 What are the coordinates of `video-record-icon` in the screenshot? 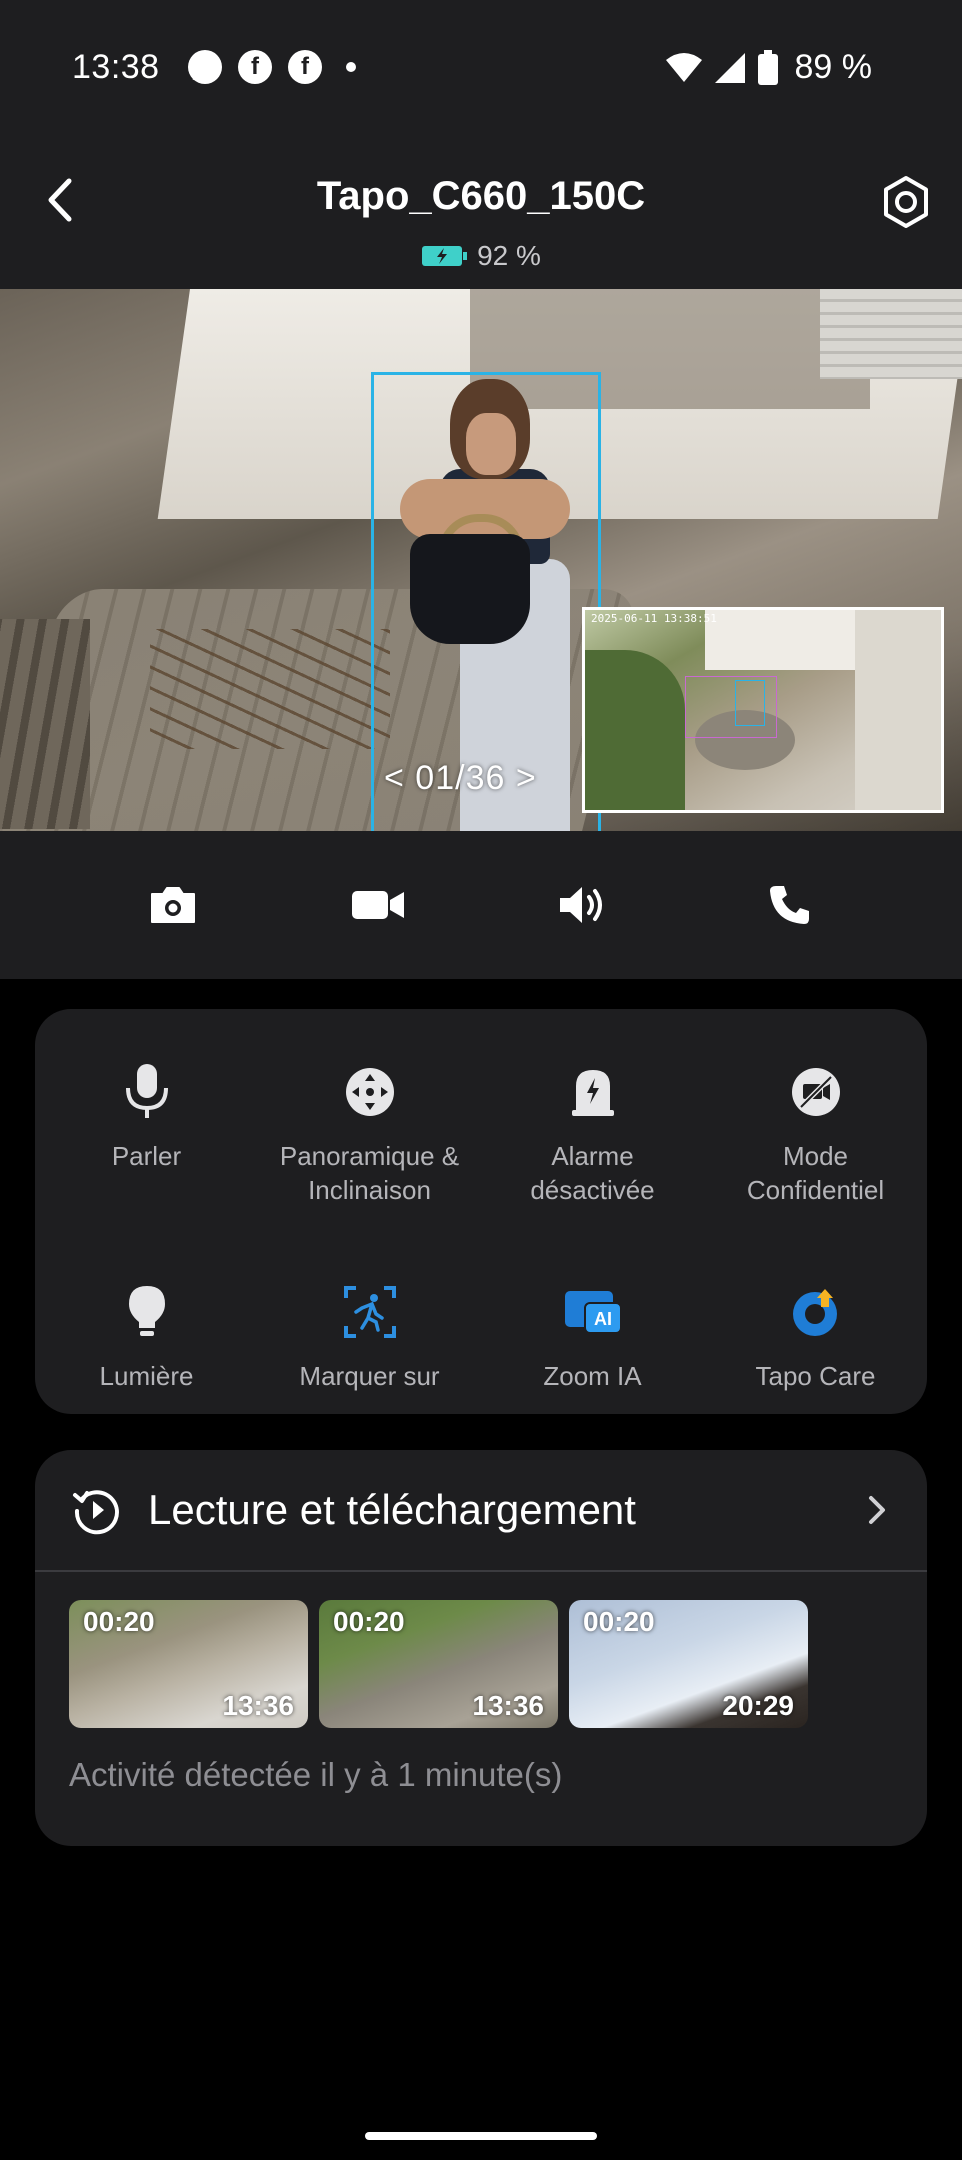 It's located at (378, 905).